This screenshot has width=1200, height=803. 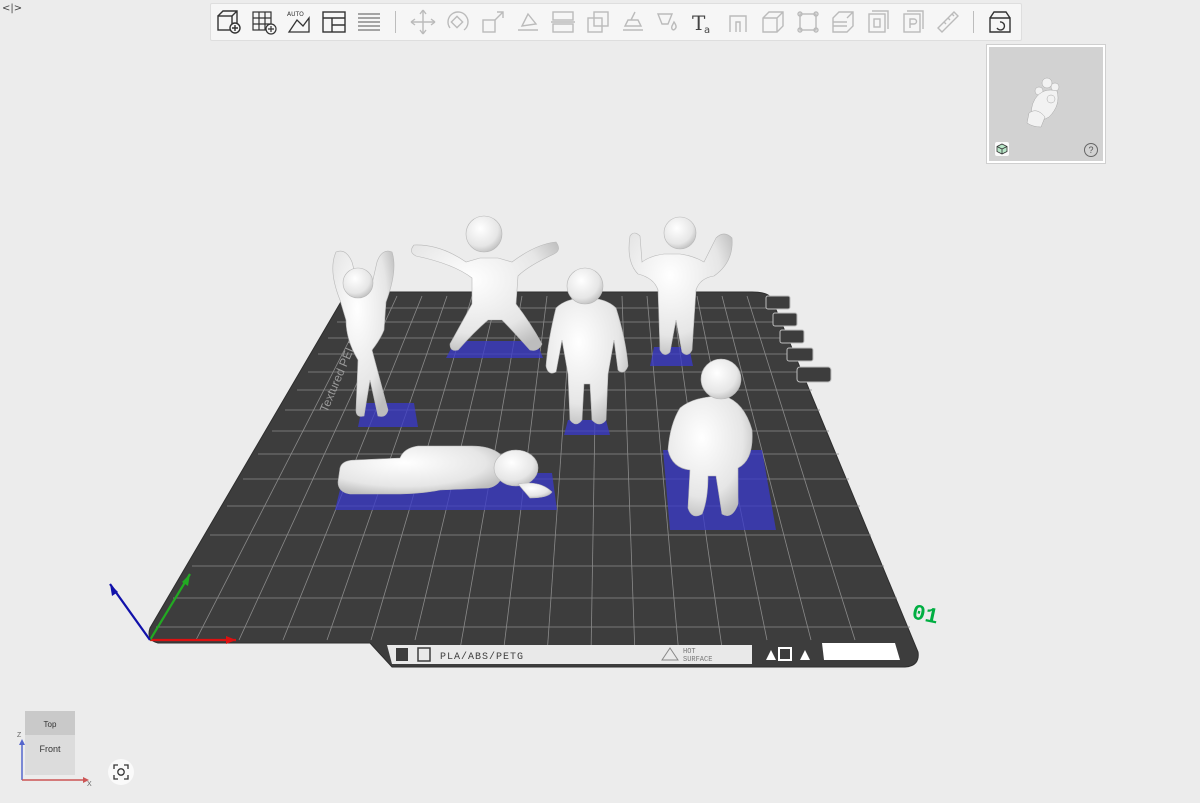 What do you see at coordinates (528, 22) in the screenshot?
I see `lay-on-face-icon` at bounding box center [528, 22].